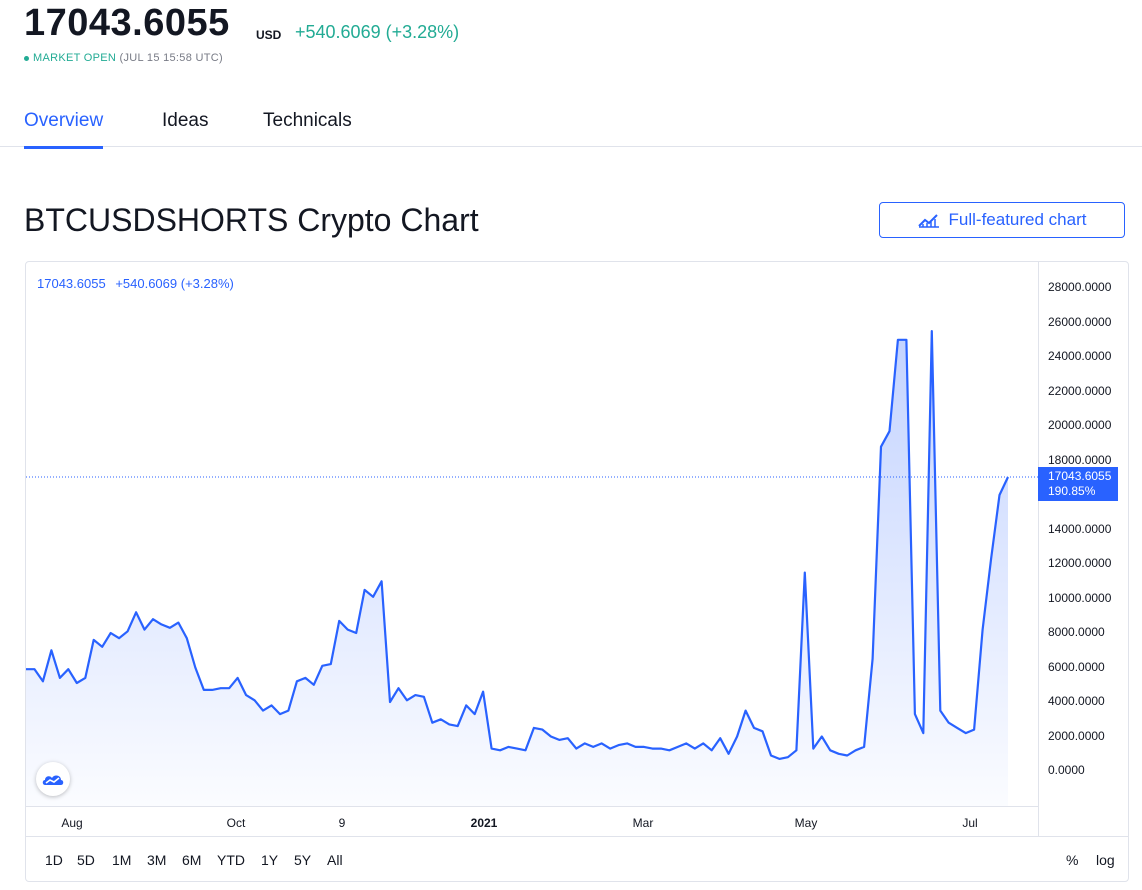 The image size is (1142, 890). What do you see at coordinates (928, 221) in the screenshot?
I see `chart-icon` at bounding box center [928, 221].